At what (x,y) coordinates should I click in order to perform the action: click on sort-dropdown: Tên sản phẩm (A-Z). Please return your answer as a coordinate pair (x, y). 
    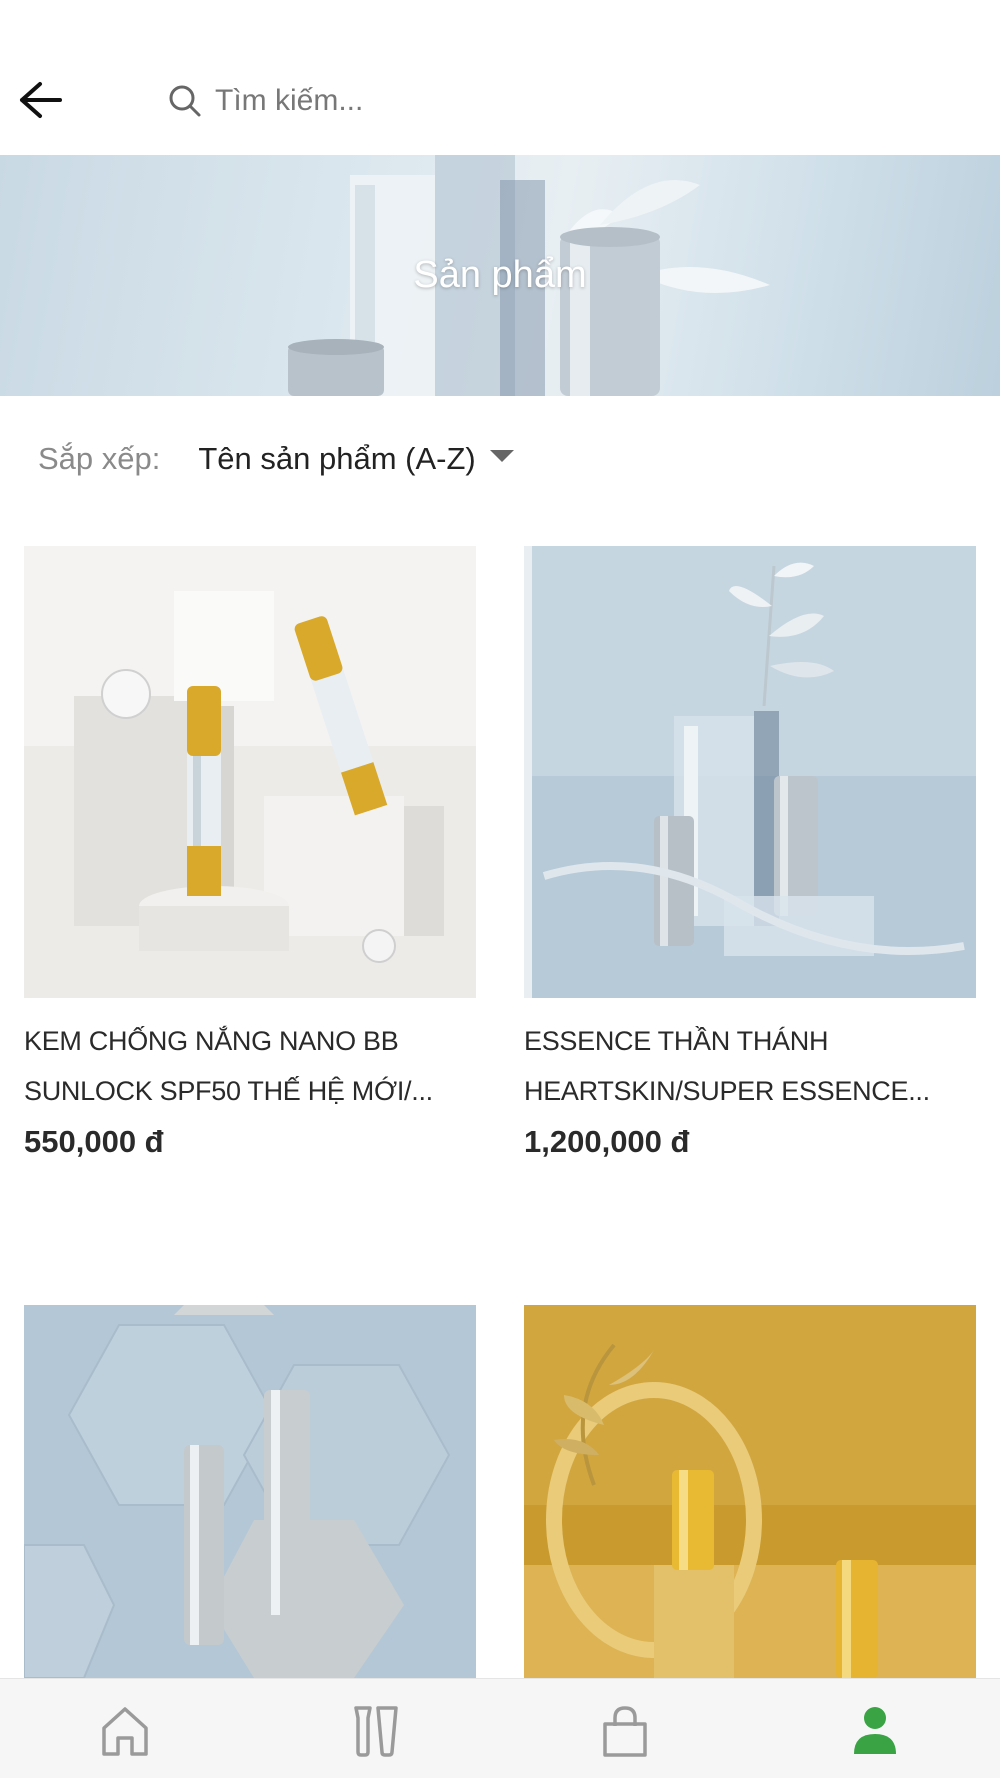
    Looking at the image, I should click on (356, 458).